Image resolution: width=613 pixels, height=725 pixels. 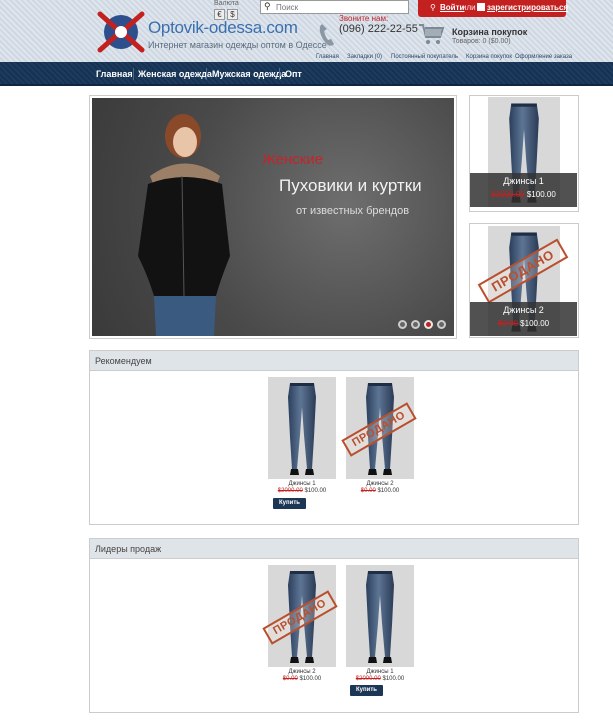 What do you see at coordinates (267, 6) in the screenshot?
I see `search-icon: ⚲` at bounding box center [267, 6].